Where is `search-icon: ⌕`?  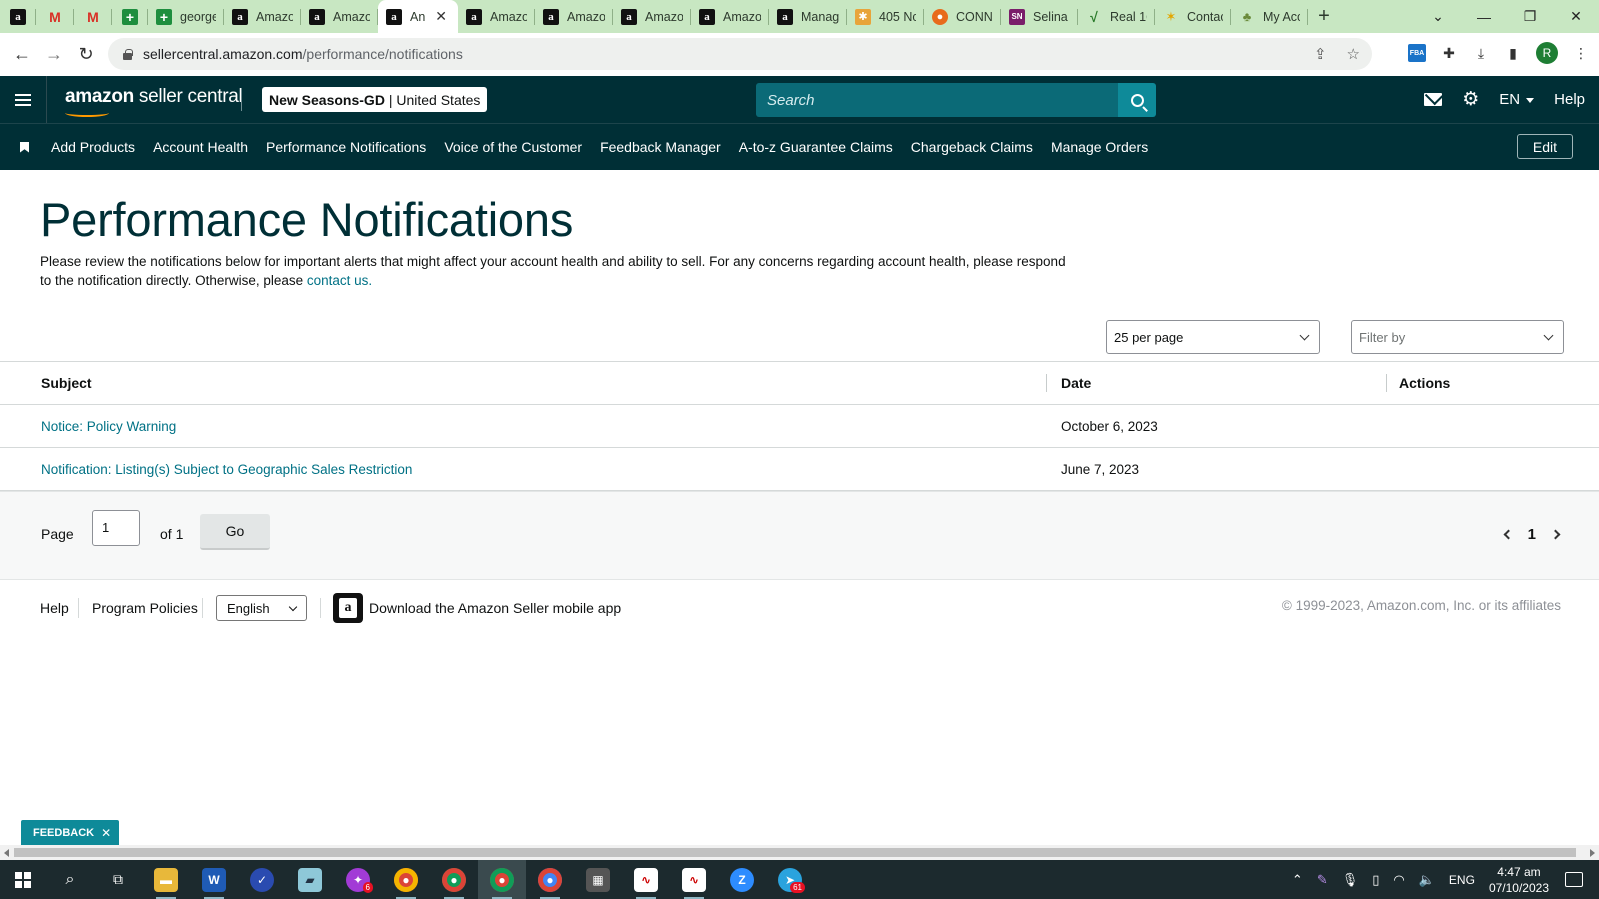 search-icon: ⌕ is located at coordinates (70, 879).